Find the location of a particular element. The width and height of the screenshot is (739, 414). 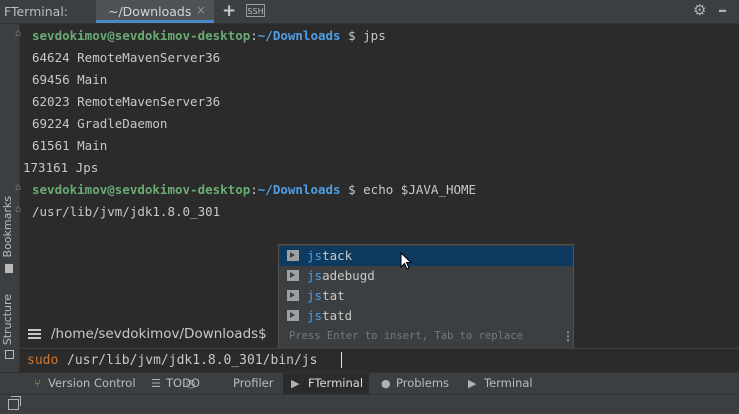

output-line: 61561 Main is located at coordinates (70, 145).